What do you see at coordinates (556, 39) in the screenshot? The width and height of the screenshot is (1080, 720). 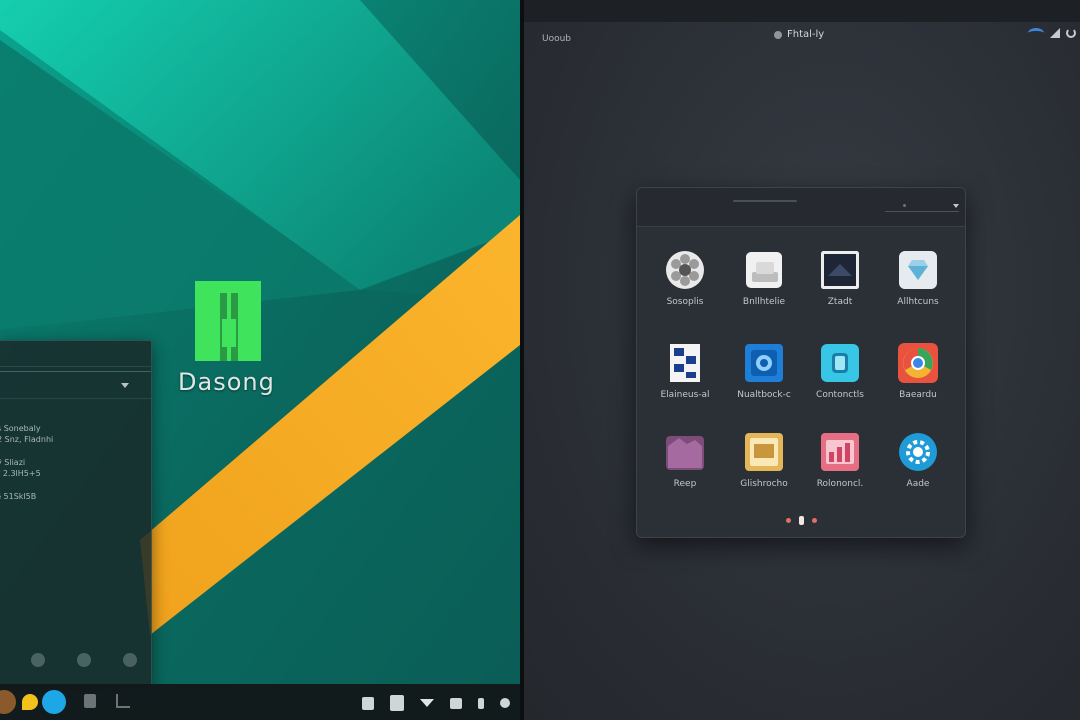 I see `activities-button: Uooub` at bounding box center [556, 39].